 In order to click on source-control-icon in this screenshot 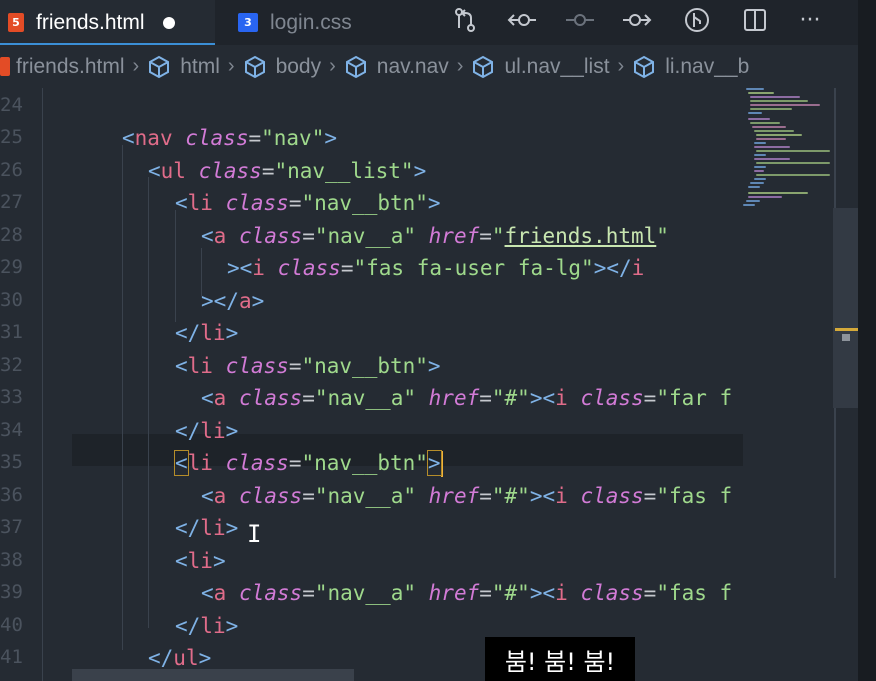, I will do `click(465, 20)`.